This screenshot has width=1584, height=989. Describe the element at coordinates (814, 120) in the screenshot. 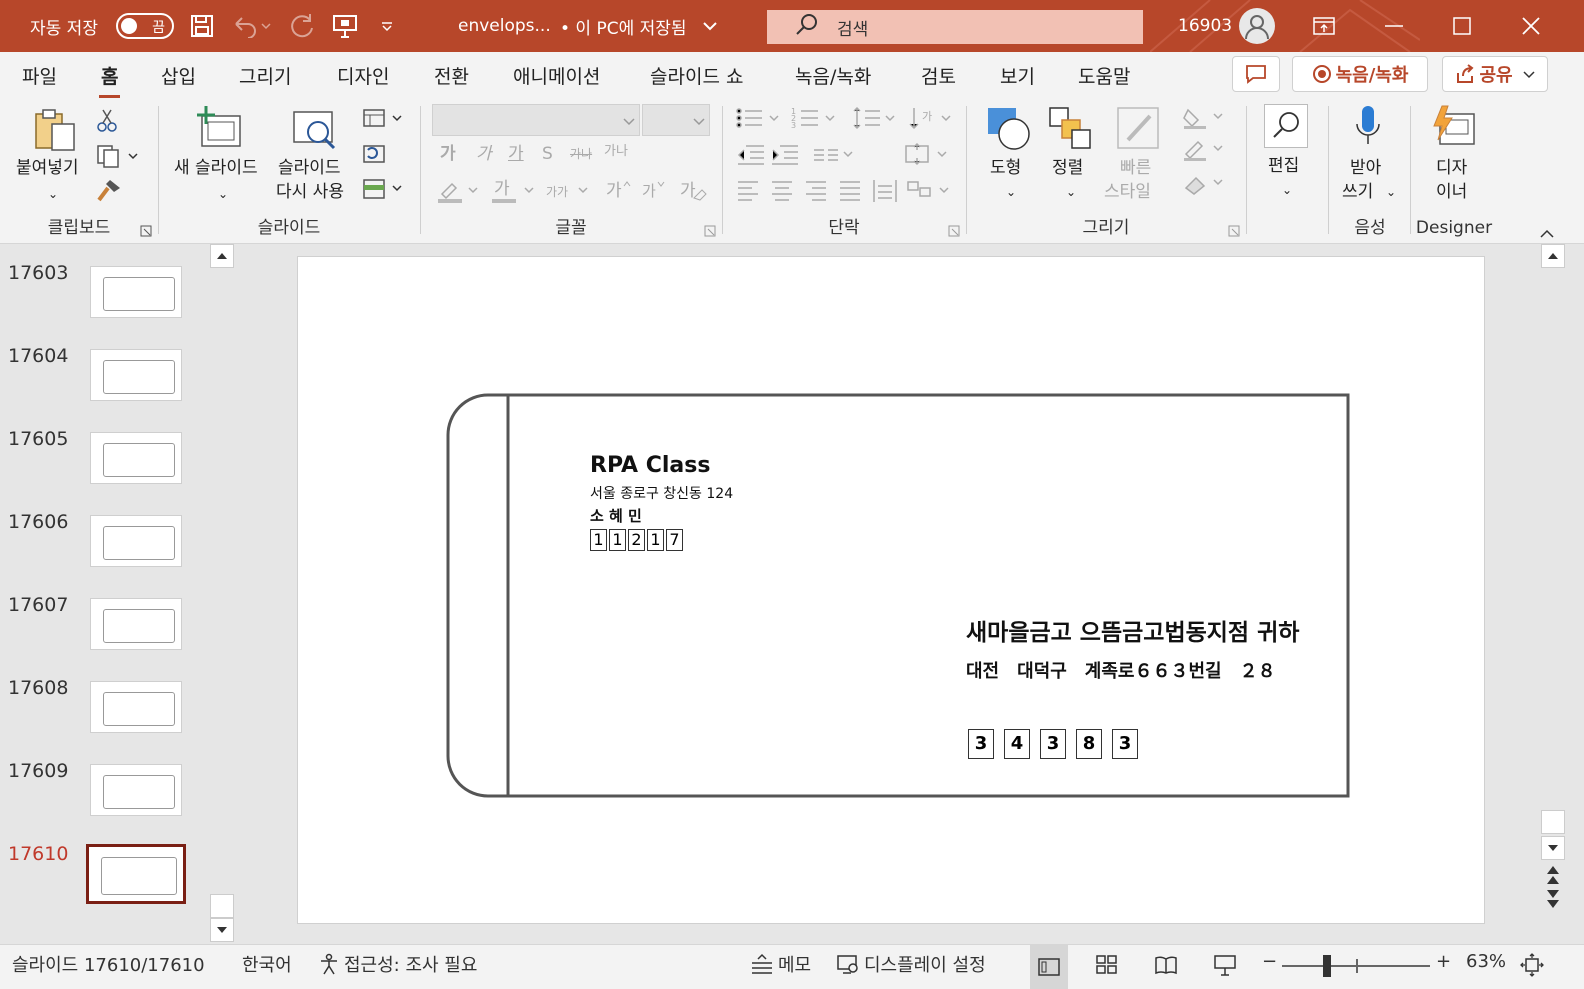

I see `numbering-icon: 123` at that location.